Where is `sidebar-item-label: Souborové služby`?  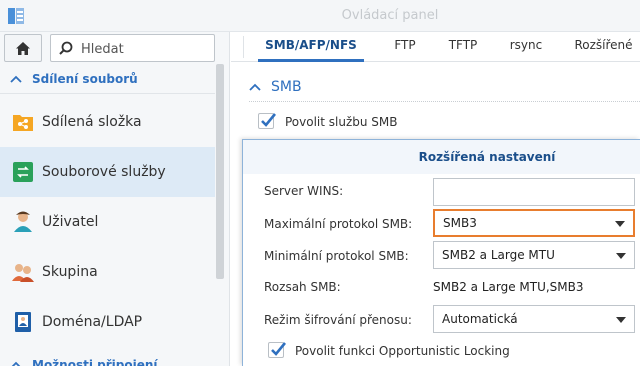 sidebar-item-label: Souborové služby is located at coordinates (104, 172).